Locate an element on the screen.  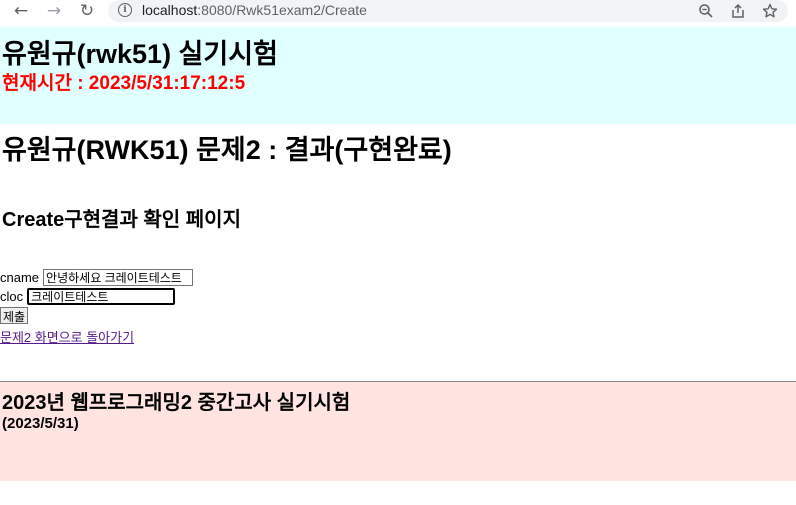
cloc-row: cloc is located at coordinates (88, 296).